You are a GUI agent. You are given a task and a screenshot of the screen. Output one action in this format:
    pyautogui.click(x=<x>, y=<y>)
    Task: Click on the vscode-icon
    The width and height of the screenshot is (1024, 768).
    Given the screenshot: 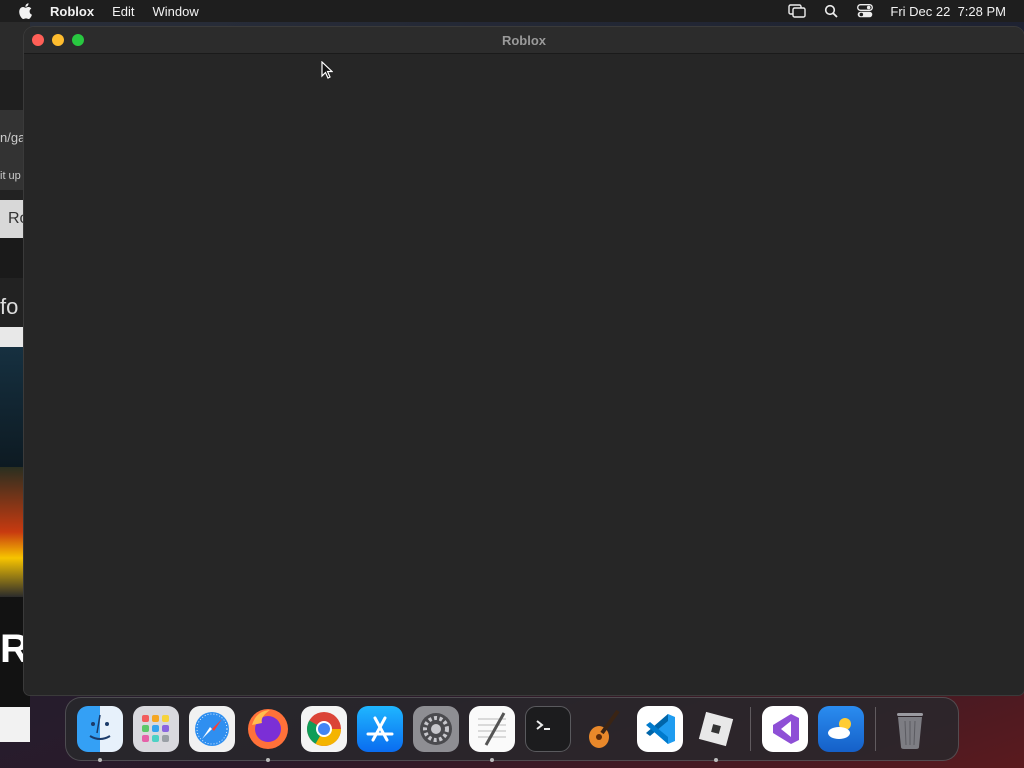 What is the action you would take?
    pyautogui.click(x=660, y=729)
    